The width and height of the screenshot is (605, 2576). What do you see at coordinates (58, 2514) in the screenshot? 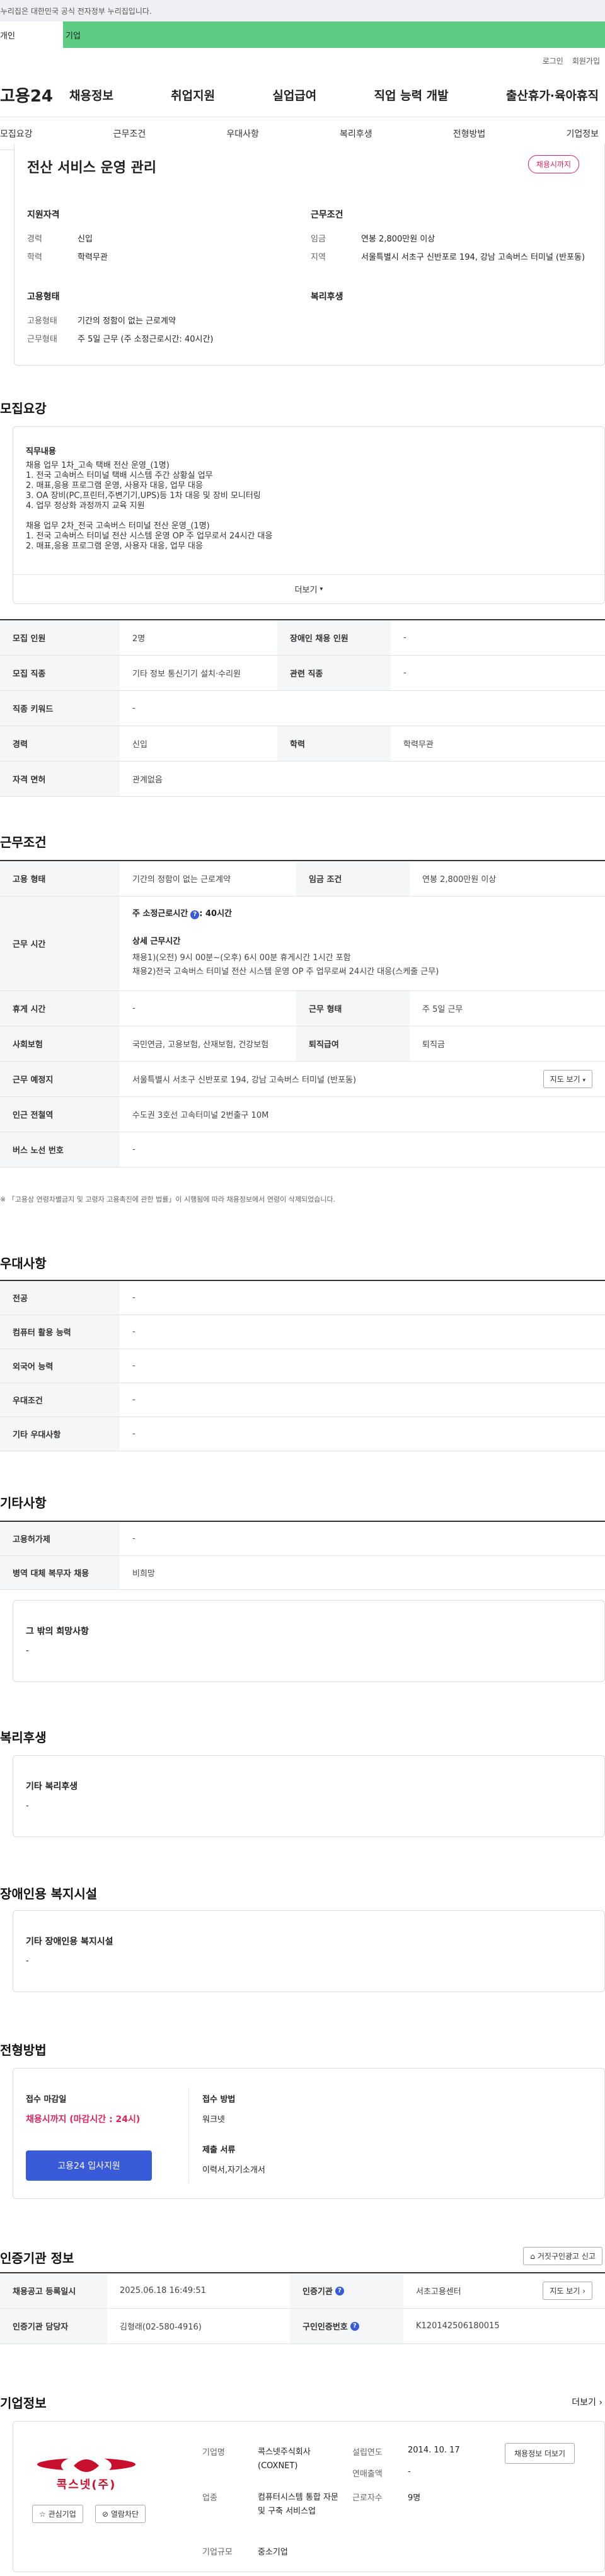
I see `favorite-company-button: ☆ 관심기업` at bounding box center [58, 2514].